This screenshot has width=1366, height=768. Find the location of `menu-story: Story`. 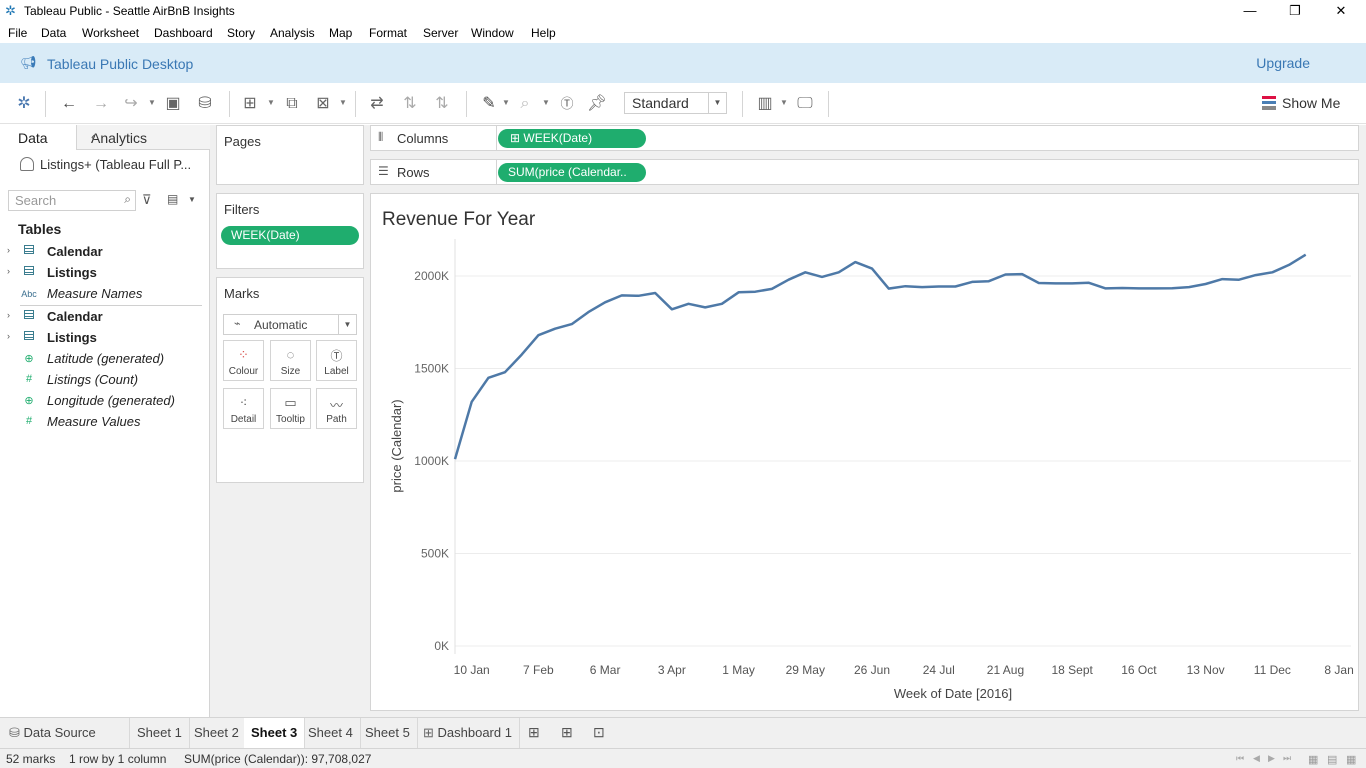

menu-story: Story is located at coordinates (241, 33).